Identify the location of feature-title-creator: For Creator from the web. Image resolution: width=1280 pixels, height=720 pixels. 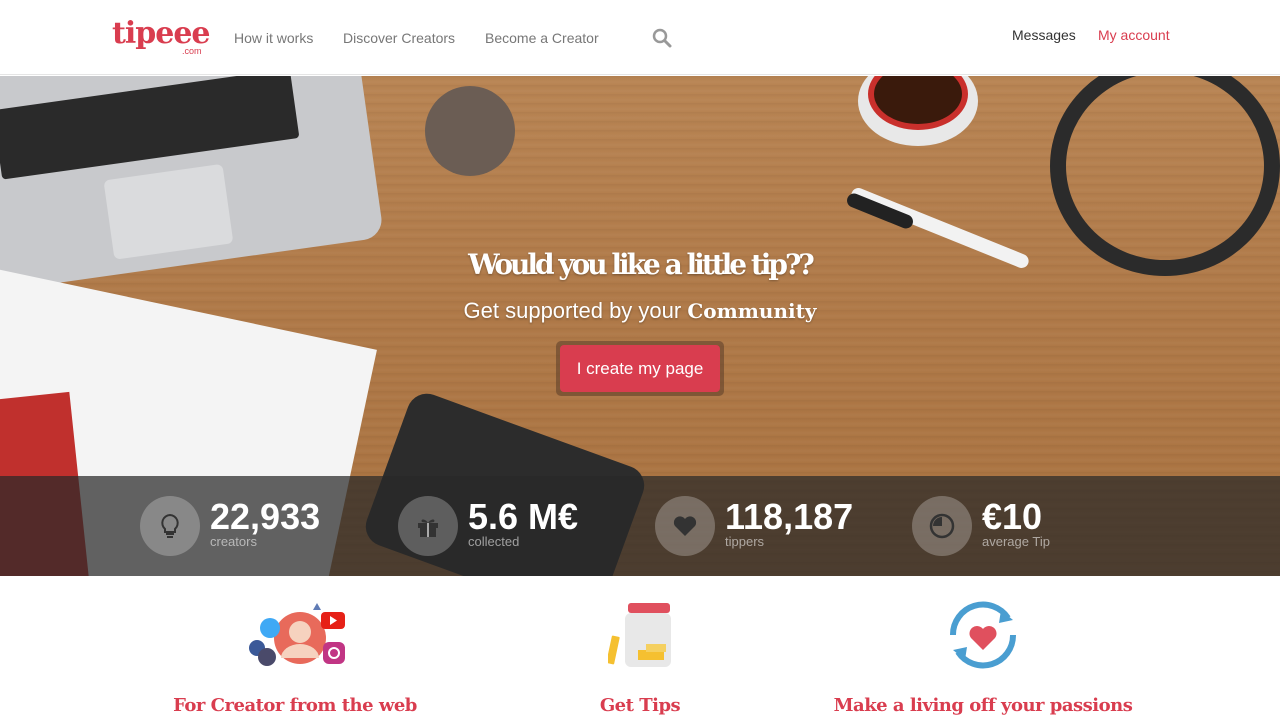
(295, 705).